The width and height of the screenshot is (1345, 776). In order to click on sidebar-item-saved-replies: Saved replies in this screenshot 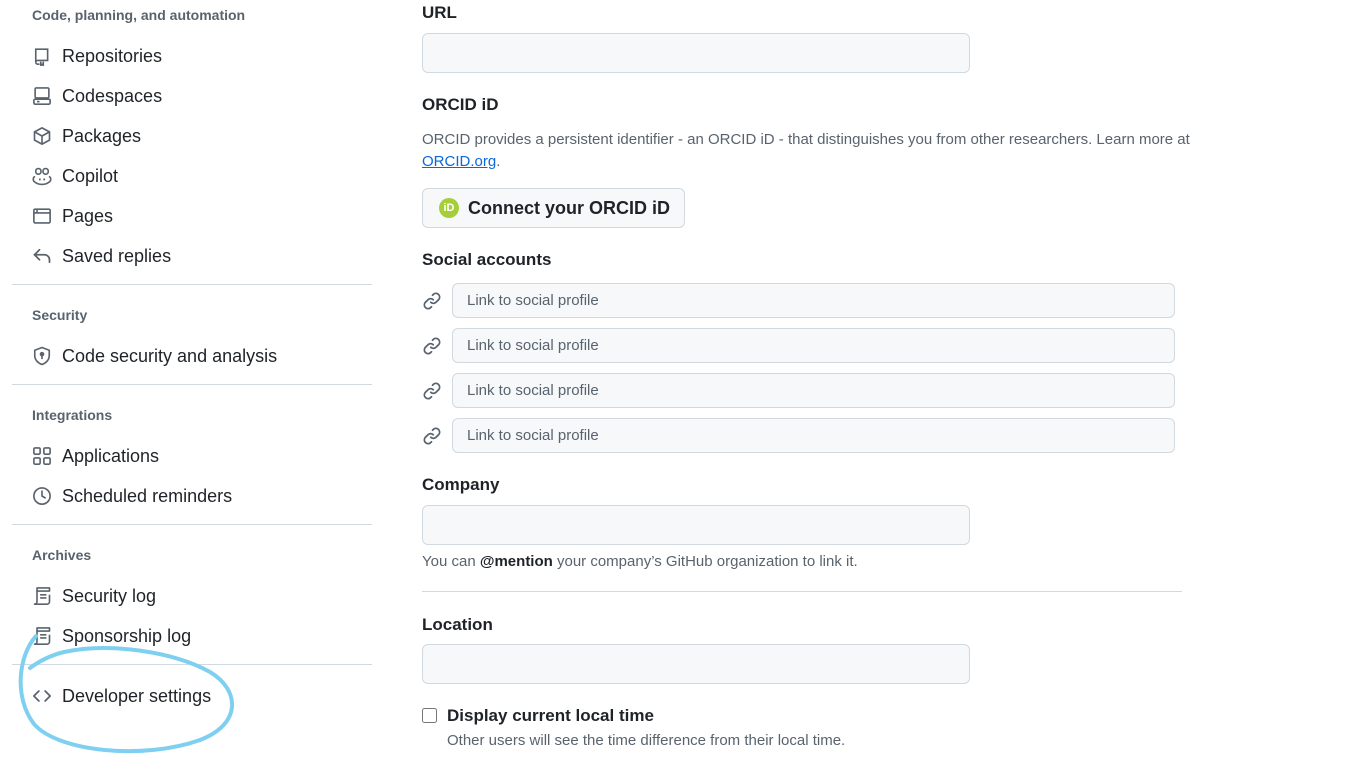, I will do `click(194, 256)`.